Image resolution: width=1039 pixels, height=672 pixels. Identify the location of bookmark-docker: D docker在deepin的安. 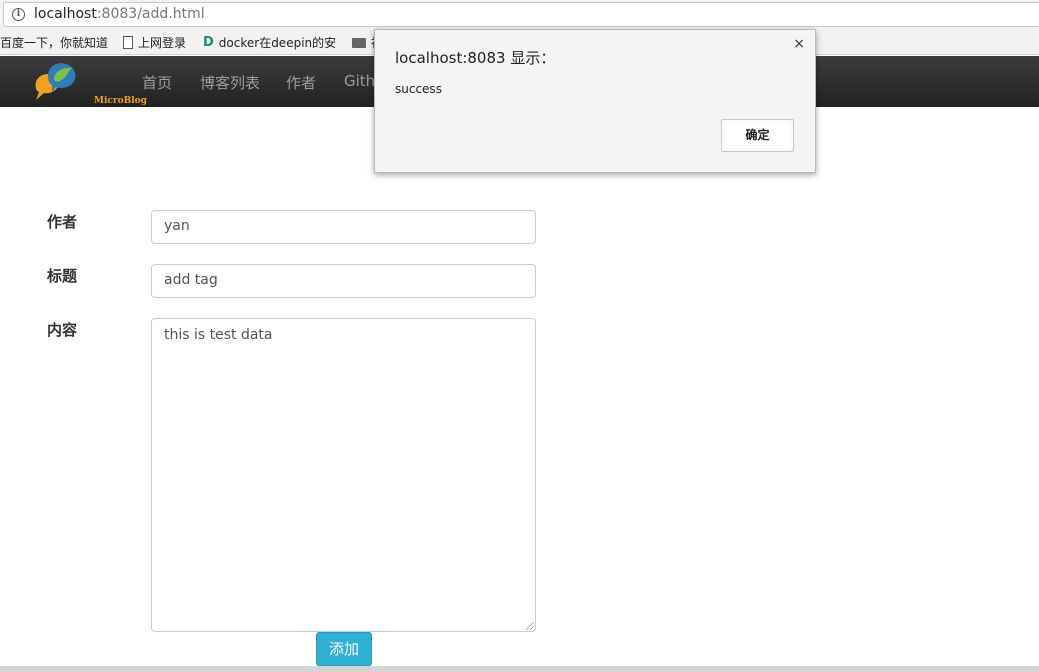
(269, 42).